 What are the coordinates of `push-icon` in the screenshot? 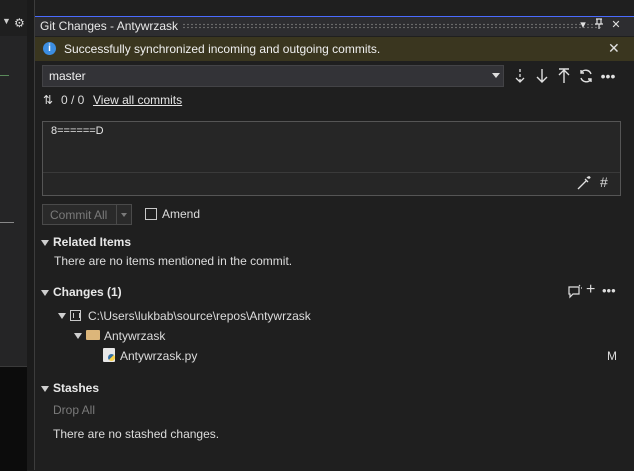 It's located at (564, 77).